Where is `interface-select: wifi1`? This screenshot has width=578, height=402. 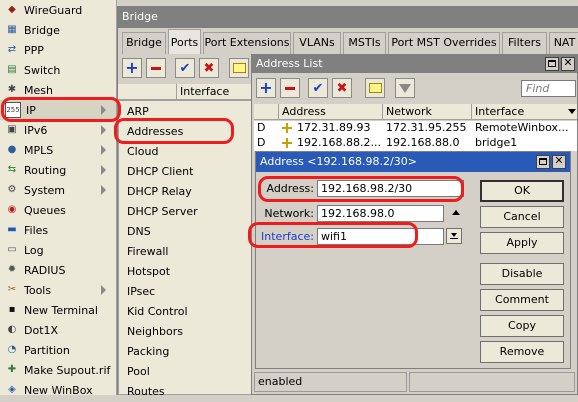 interface-select: wifi1 is located at coordinates (380, 236).